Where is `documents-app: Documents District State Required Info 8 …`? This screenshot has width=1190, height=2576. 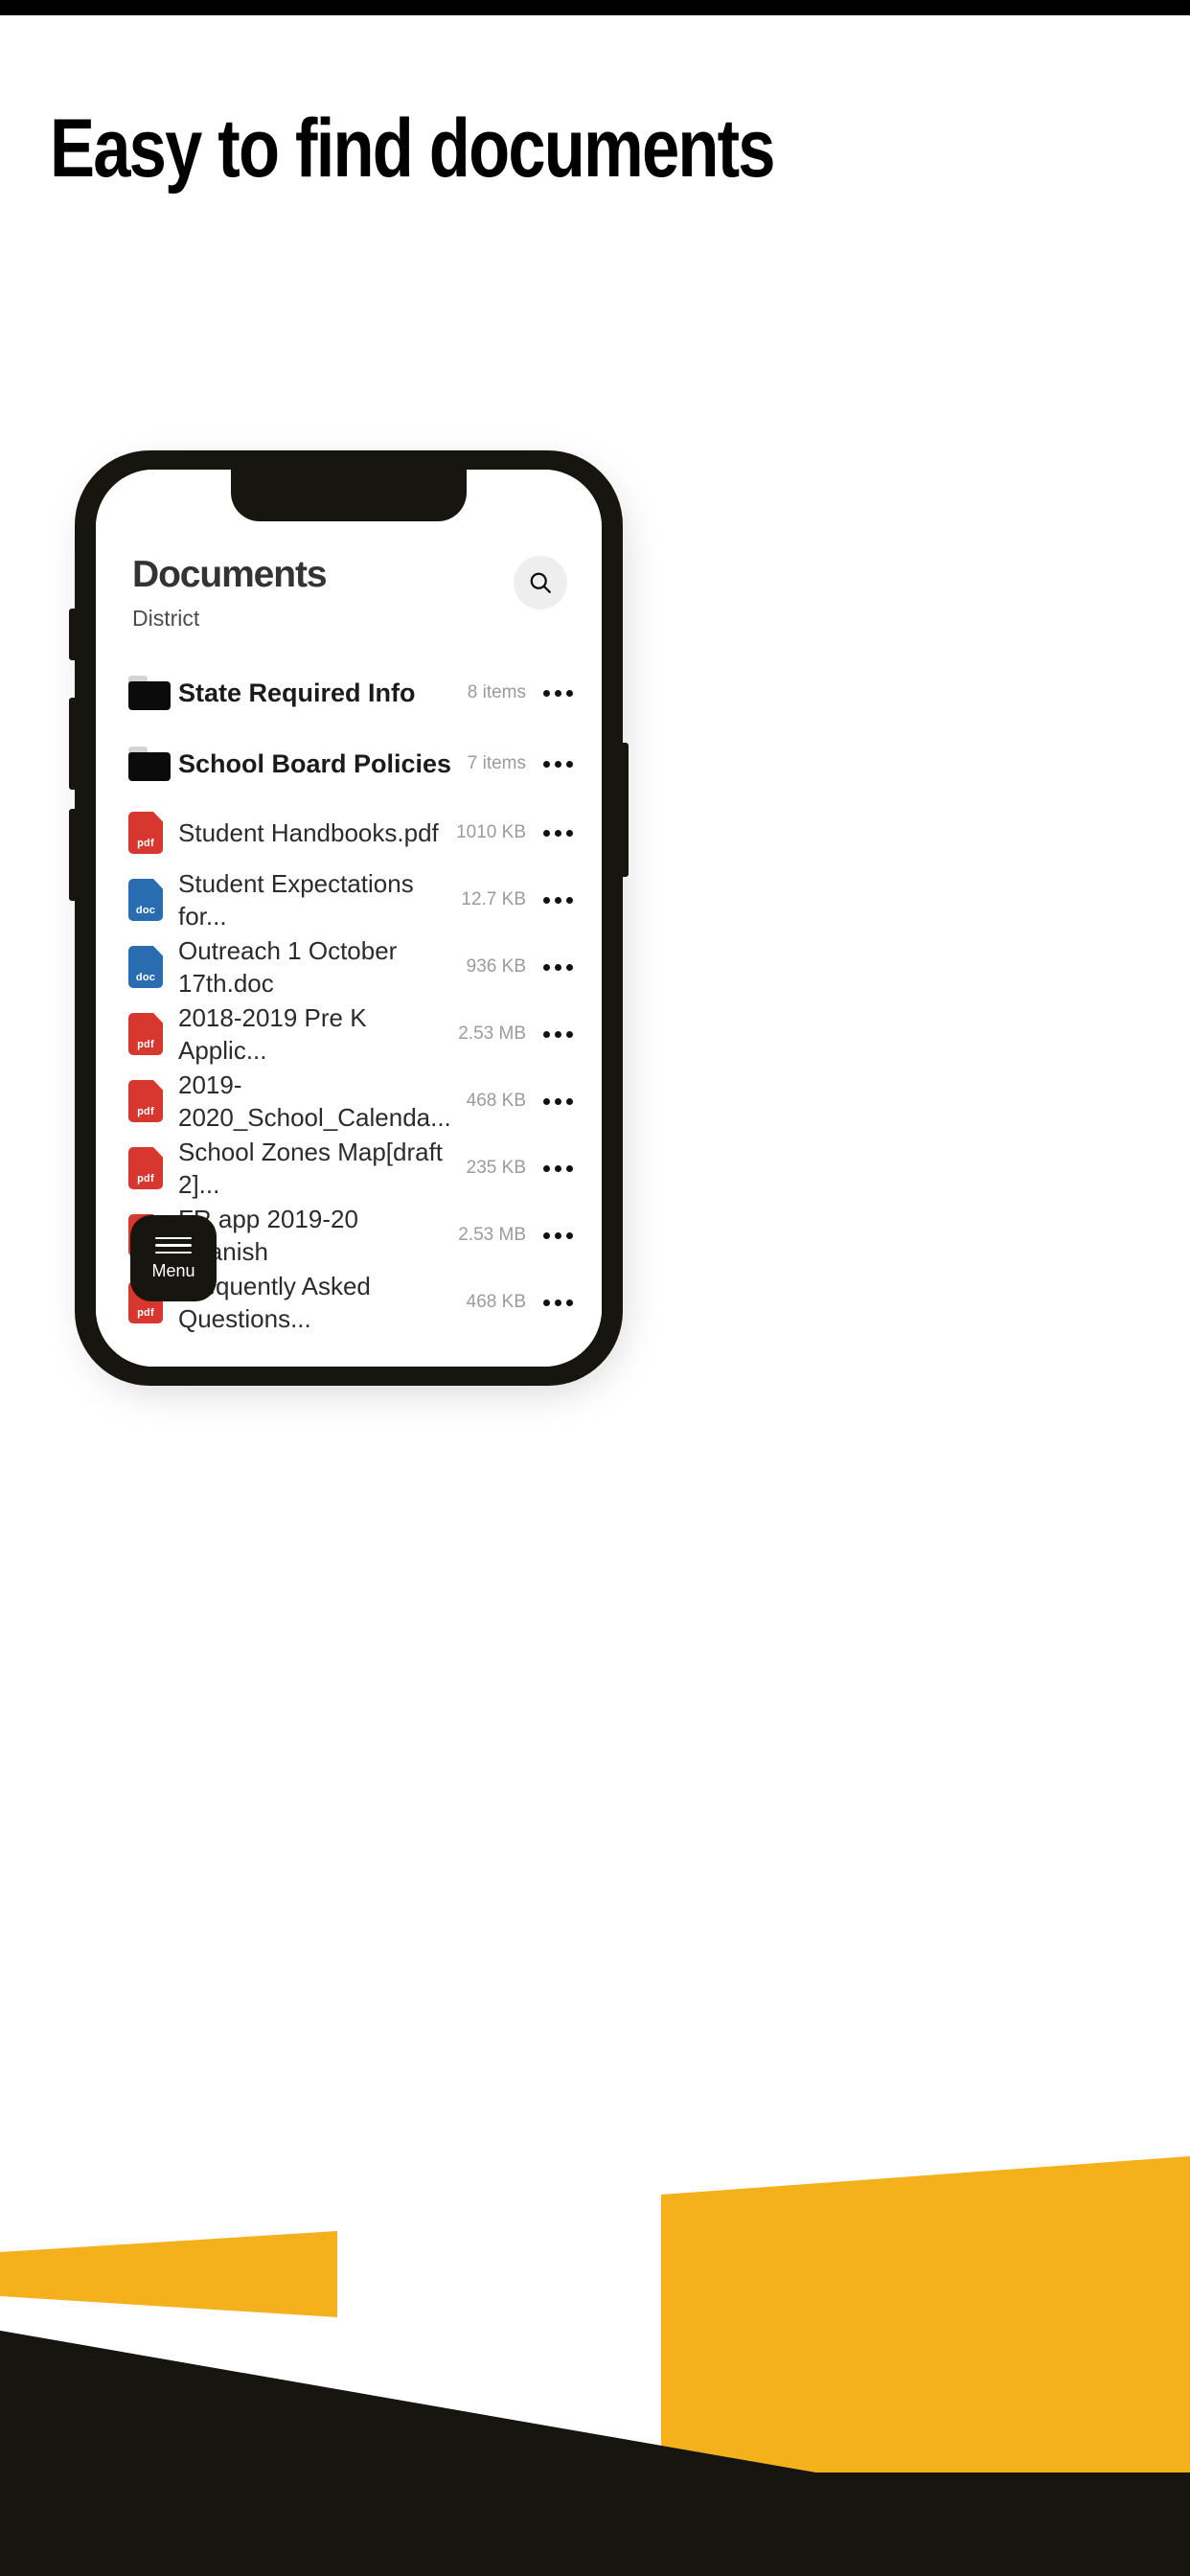 documents-app: Documents District State Required Info 8 … is located at coordinates (349, 918).